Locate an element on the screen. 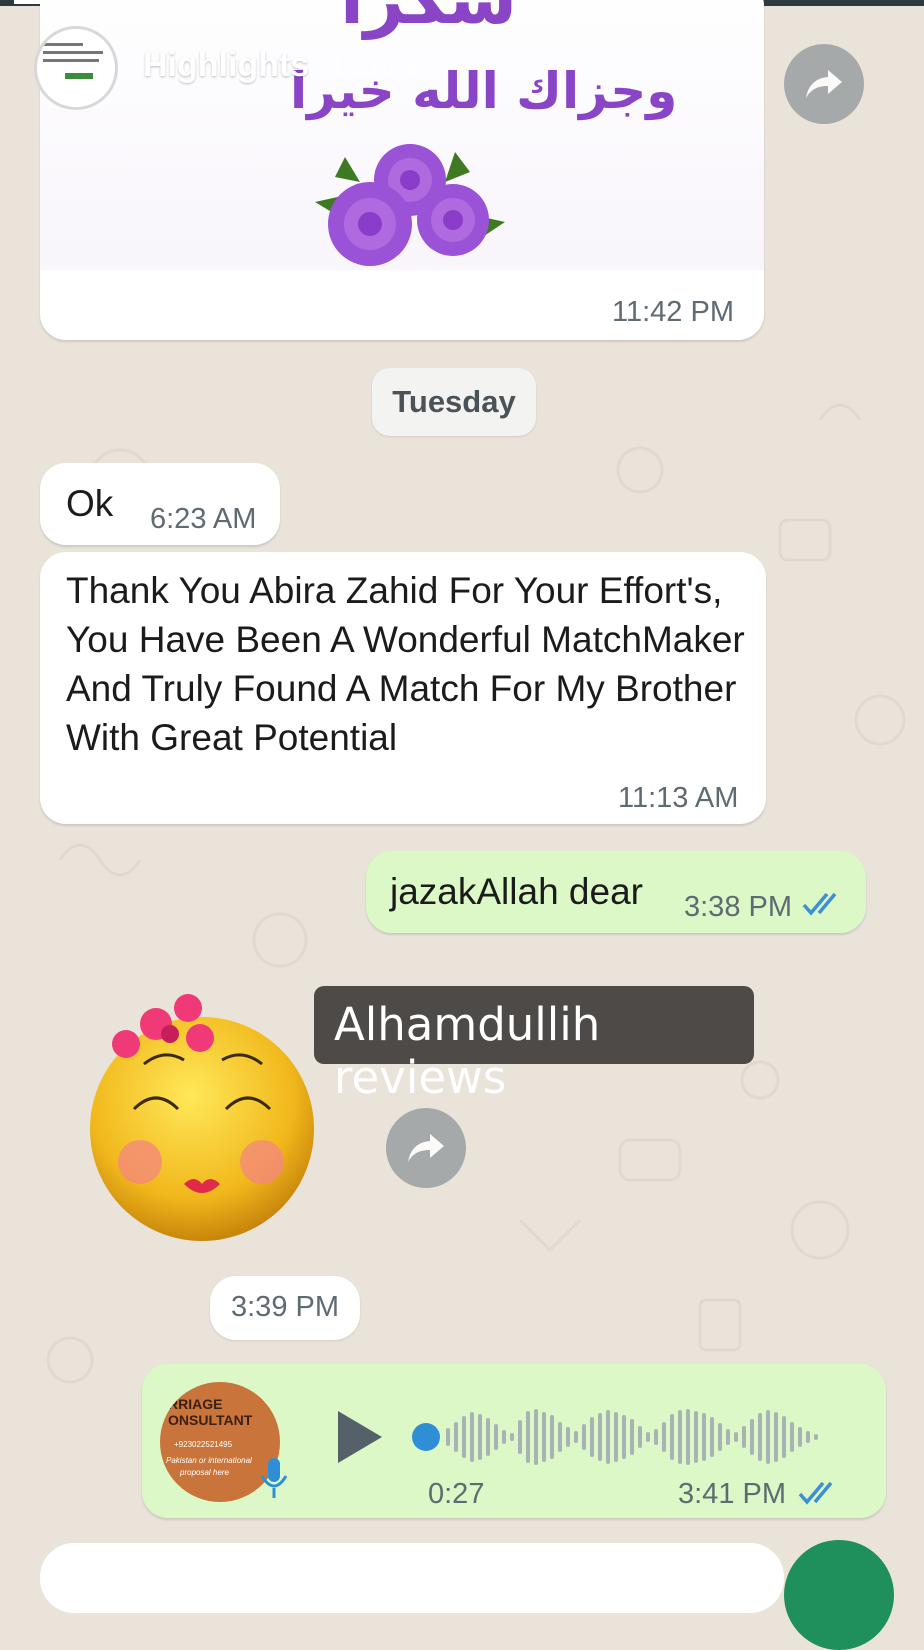  voice-duration: 0:27 is located at coordinates (456, 1494).